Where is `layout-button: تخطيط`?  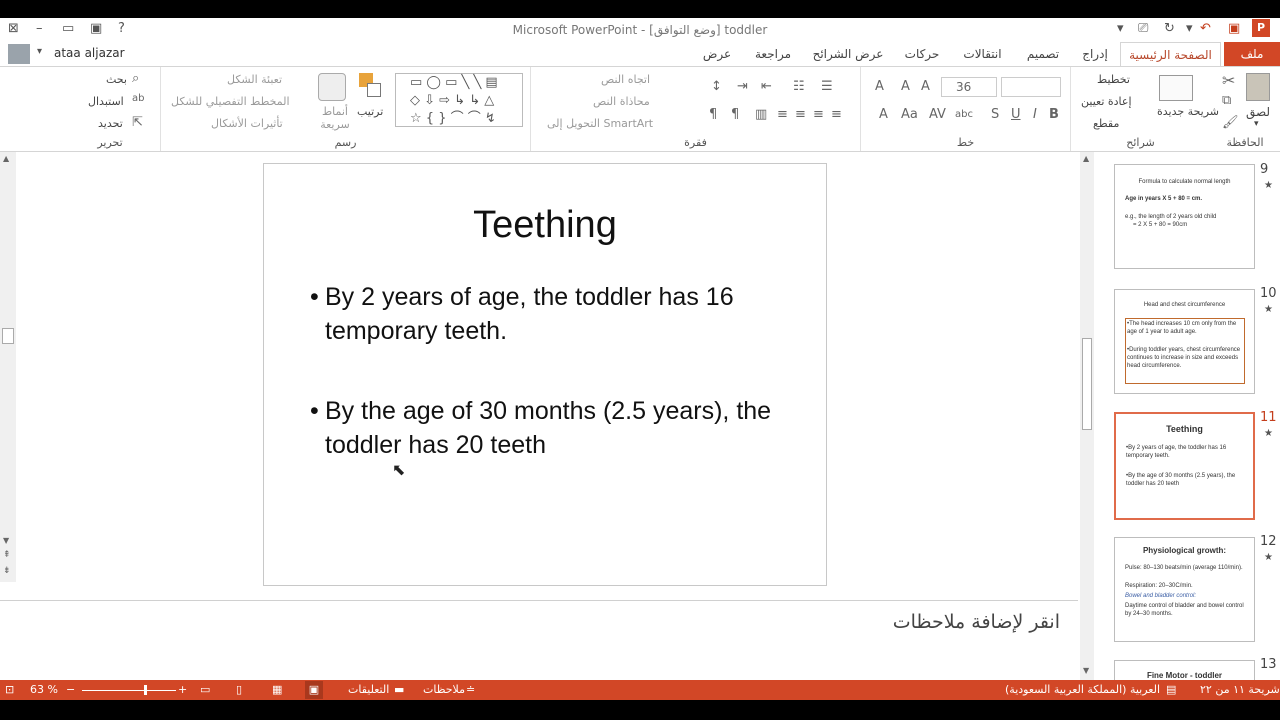 layout-button: تخطيط is located at coordinates (1113, 79).